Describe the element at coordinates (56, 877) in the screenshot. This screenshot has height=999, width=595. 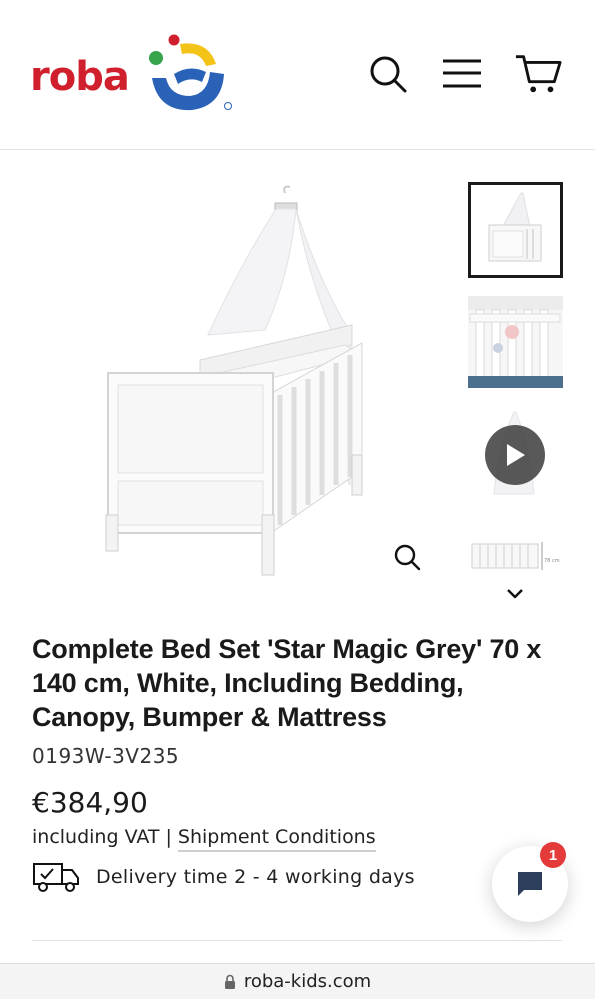
I see `delivery-truck-icon` at that location.